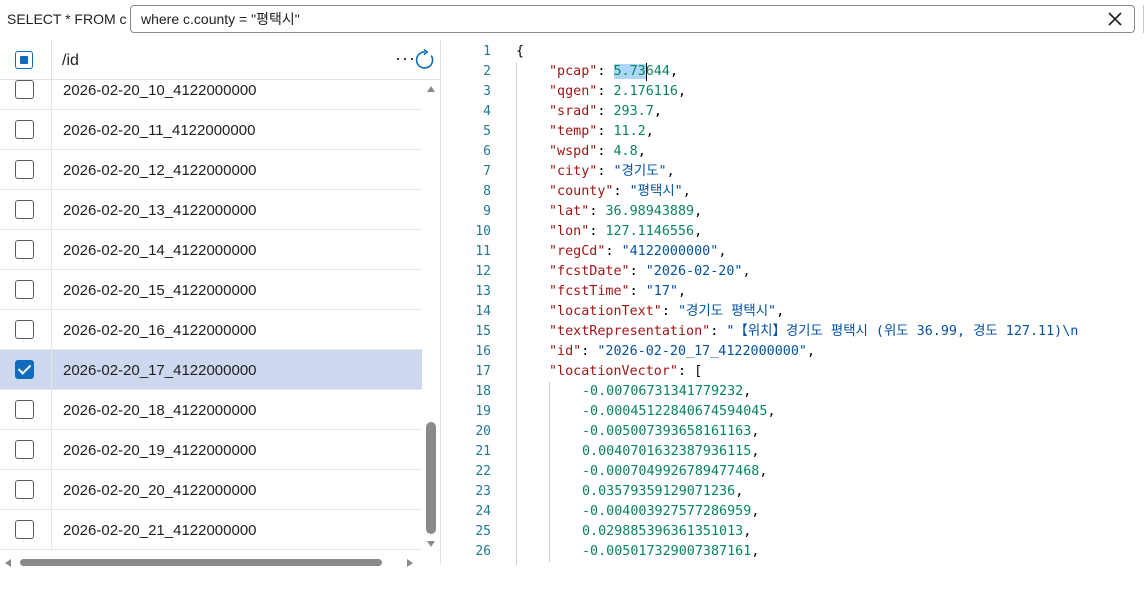 Image resolution: width=1147 pixels, height=590 pixels. What do you see at coordinates (650, 231) in the screenshot?
I see `code-token: 127.1146556` at bounding box center [650, 231].